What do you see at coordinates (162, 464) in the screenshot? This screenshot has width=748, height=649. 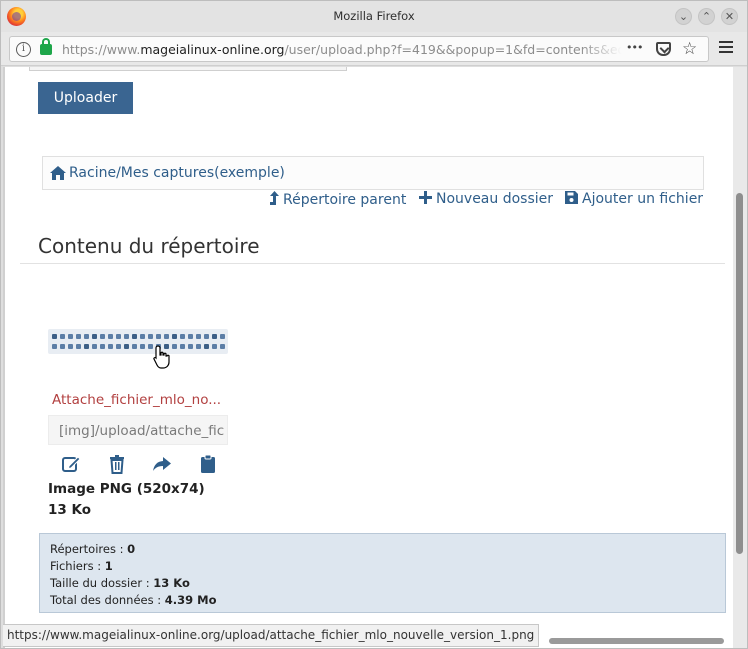 I see `share-icon` at bounding box center [162, 464].